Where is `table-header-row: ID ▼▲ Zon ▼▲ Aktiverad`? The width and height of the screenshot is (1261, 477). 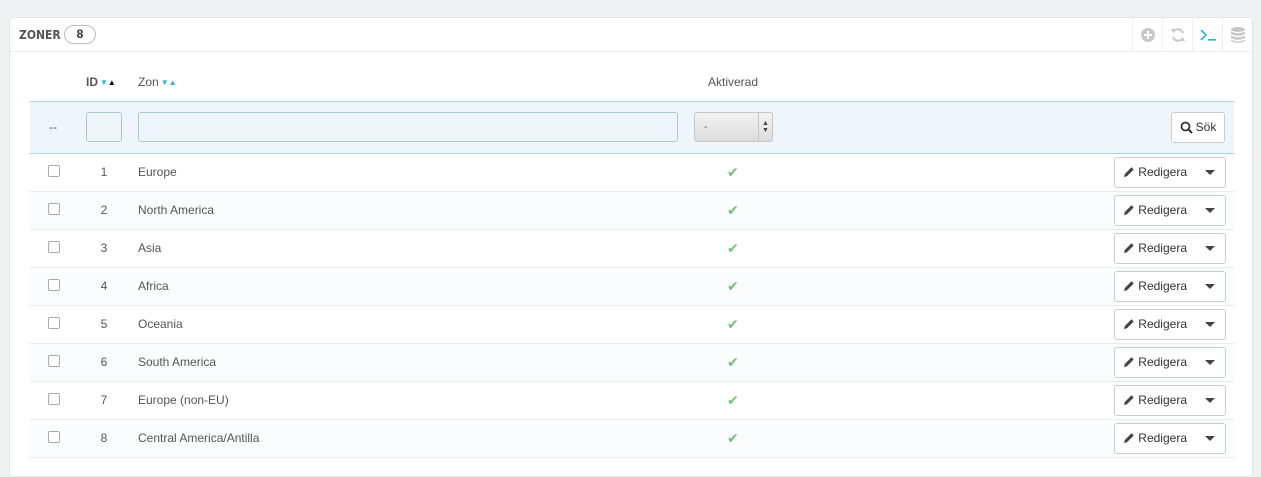
table-header-row: ID ▼▲ Zon ▼▲ Aktiverad is located at coordinates (632, 82).